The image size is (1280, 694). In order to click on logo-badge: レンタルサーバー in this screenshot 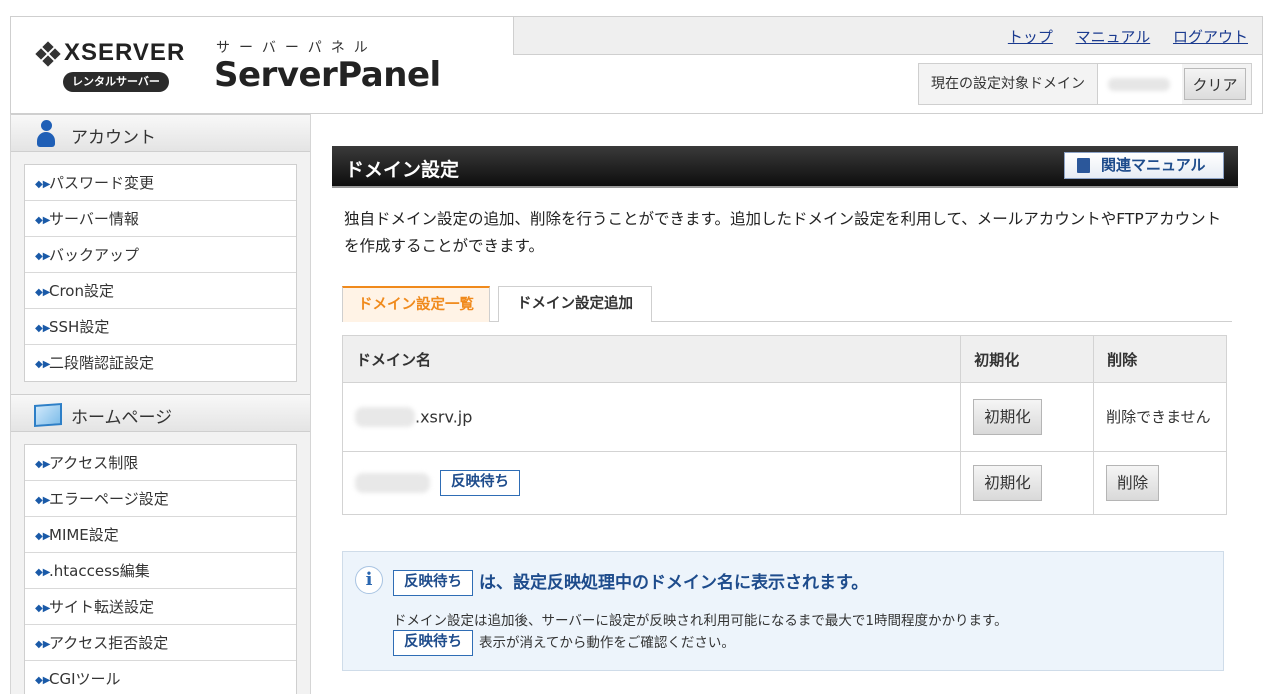, I will do `click(116, 82)`.